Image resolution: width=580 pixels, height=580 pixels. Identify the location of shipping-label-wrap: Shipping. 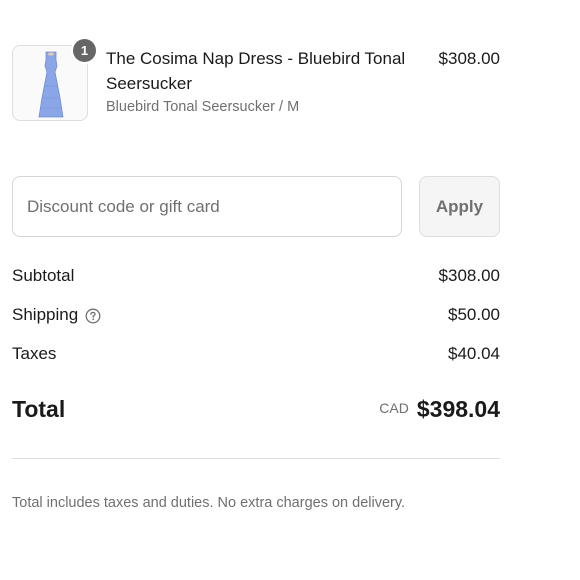
(56, 315).